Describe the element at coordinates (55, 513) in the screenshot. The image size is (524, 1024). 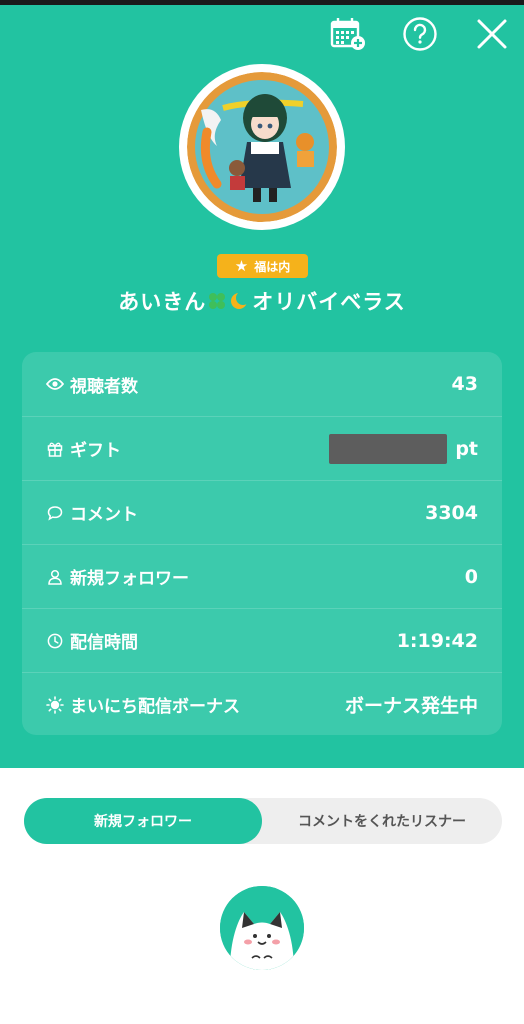
I see `comment-icon` at that location.